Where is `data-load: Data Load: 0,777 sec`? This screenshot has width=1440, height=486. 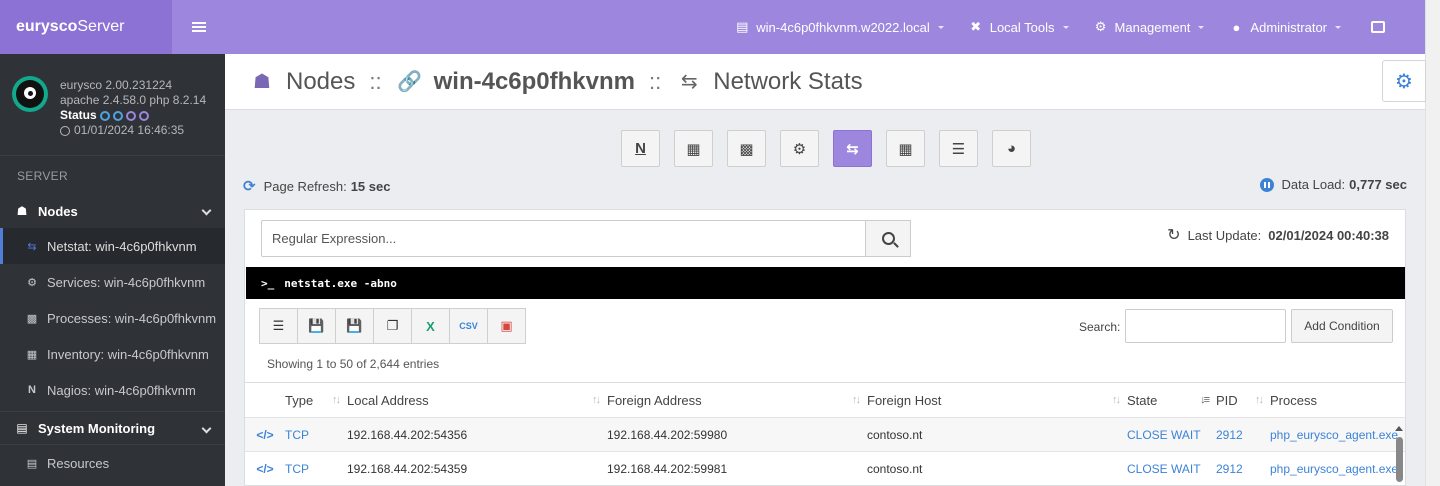
data-load: Data Load: 0,777 sec is located at coordinates (1333, 184).